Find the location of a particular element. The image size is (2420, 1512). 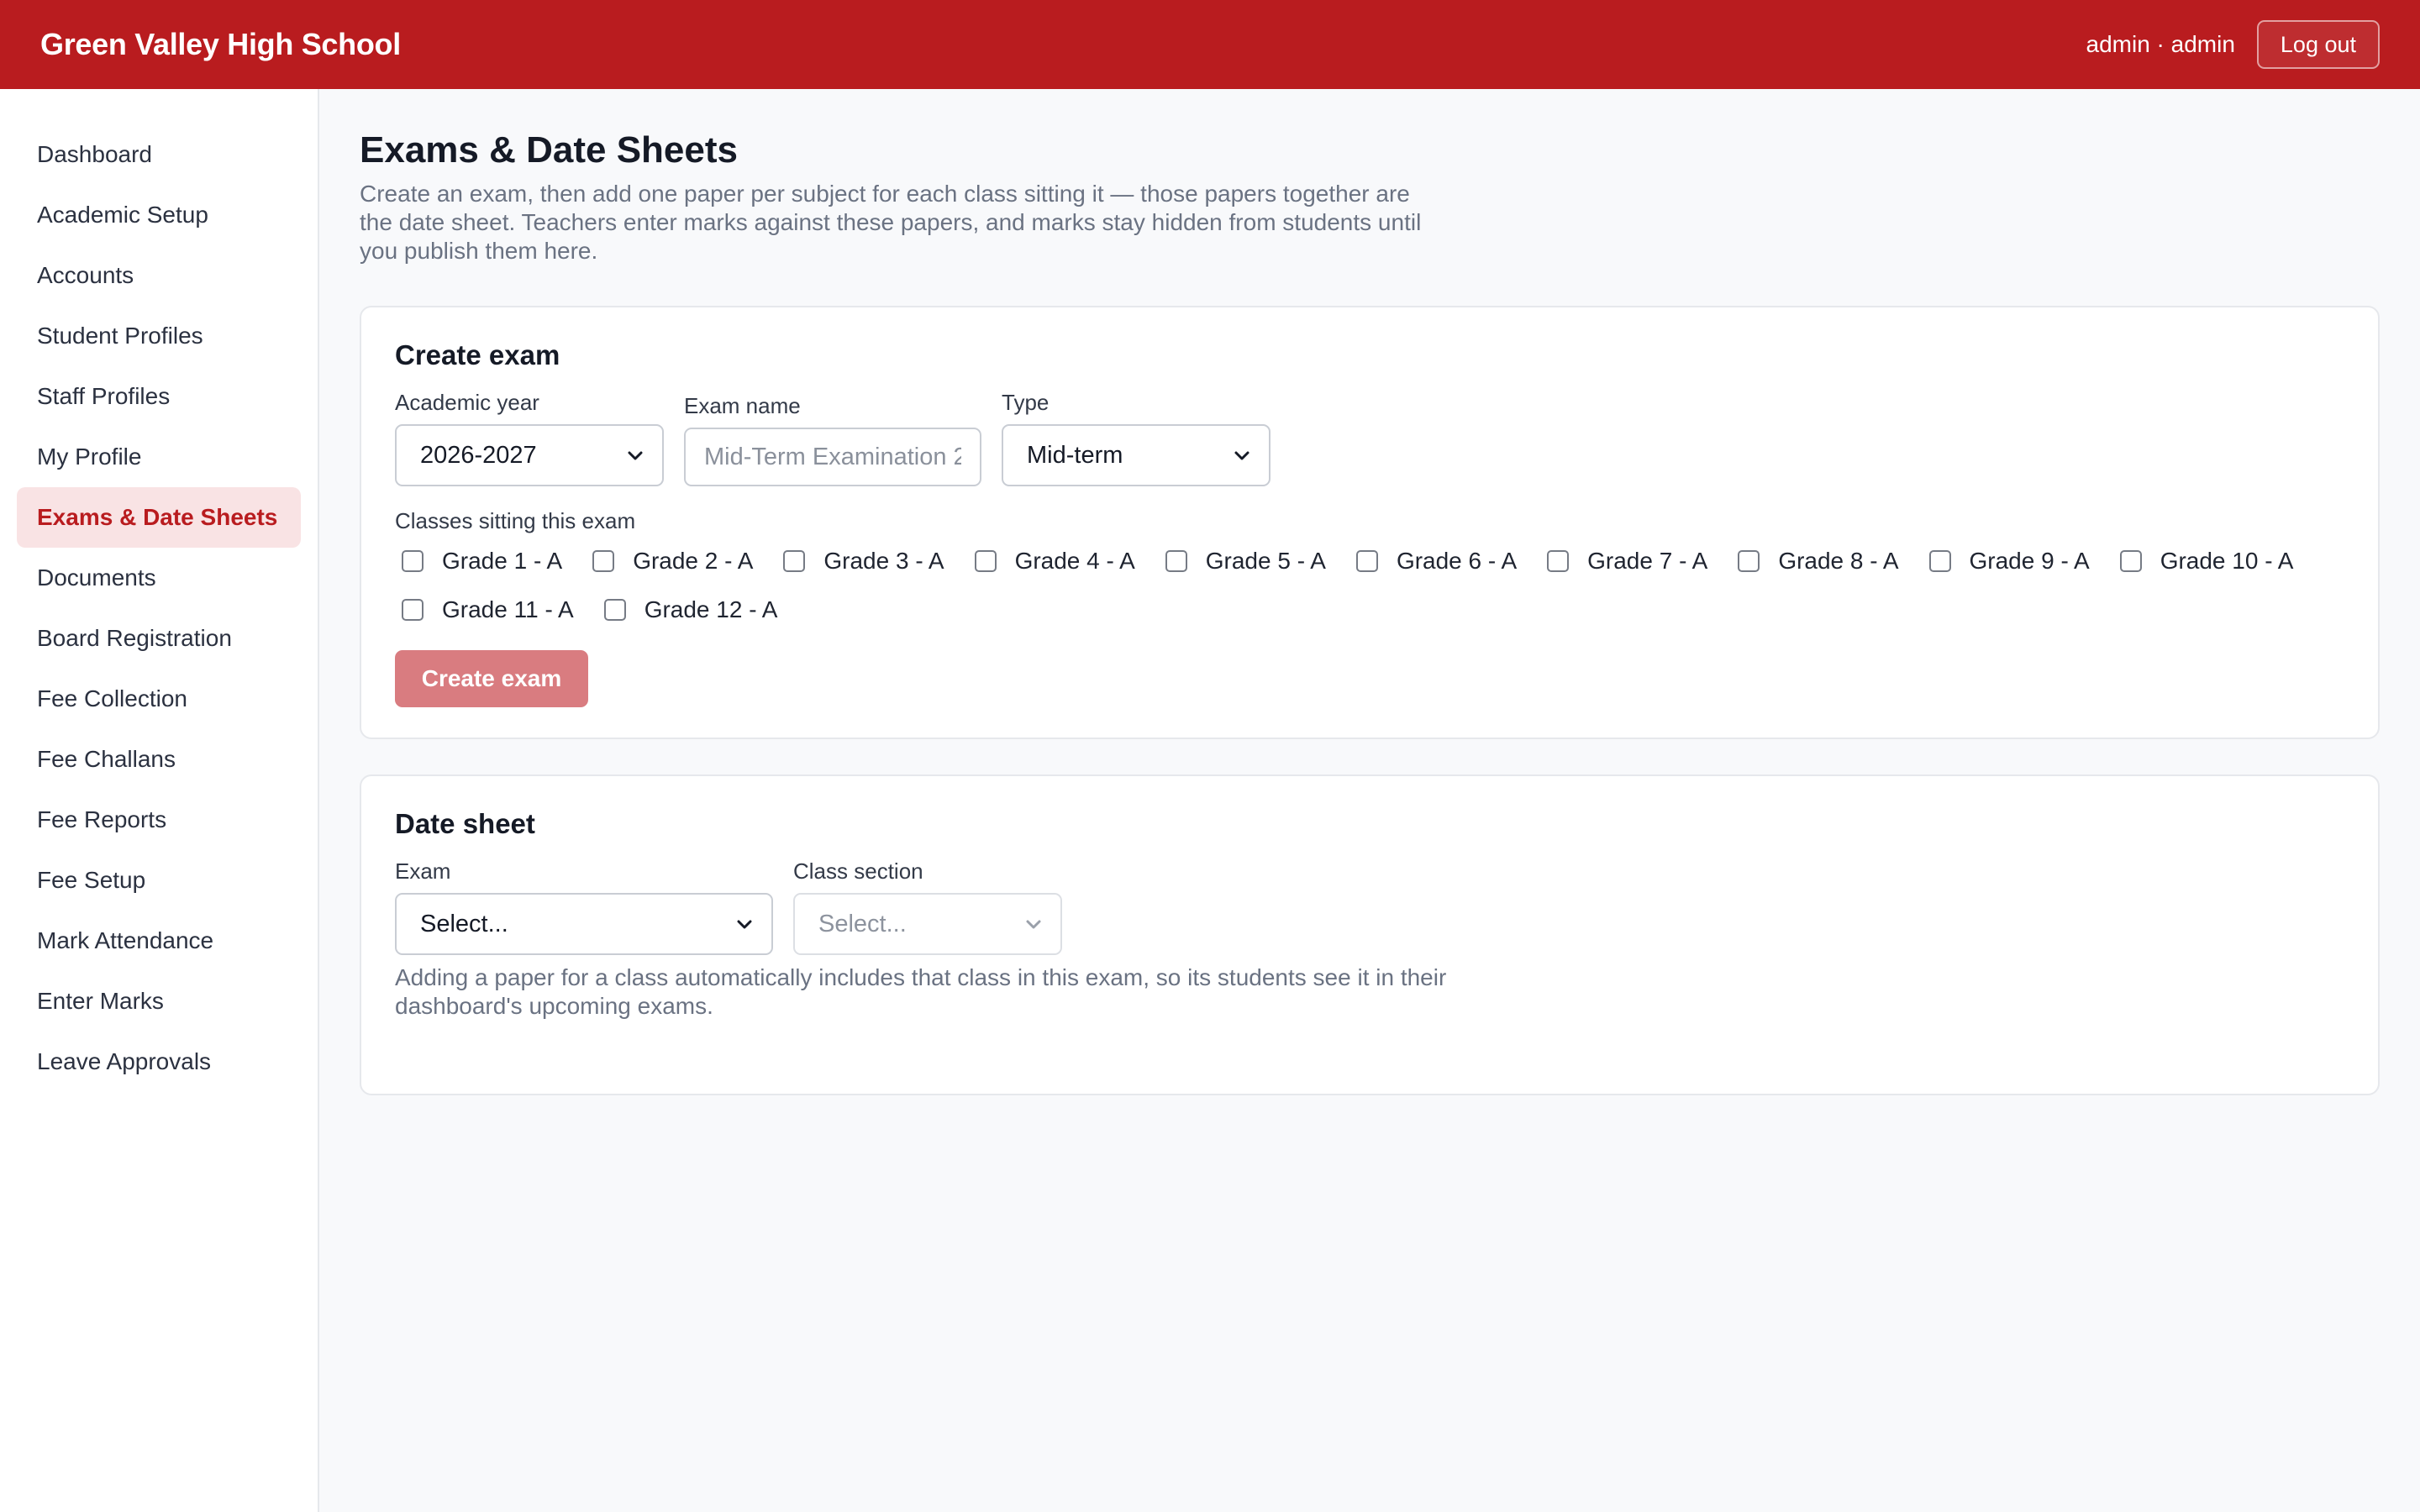

school-name: Green Valley High School is located at coordinates (220, 44).